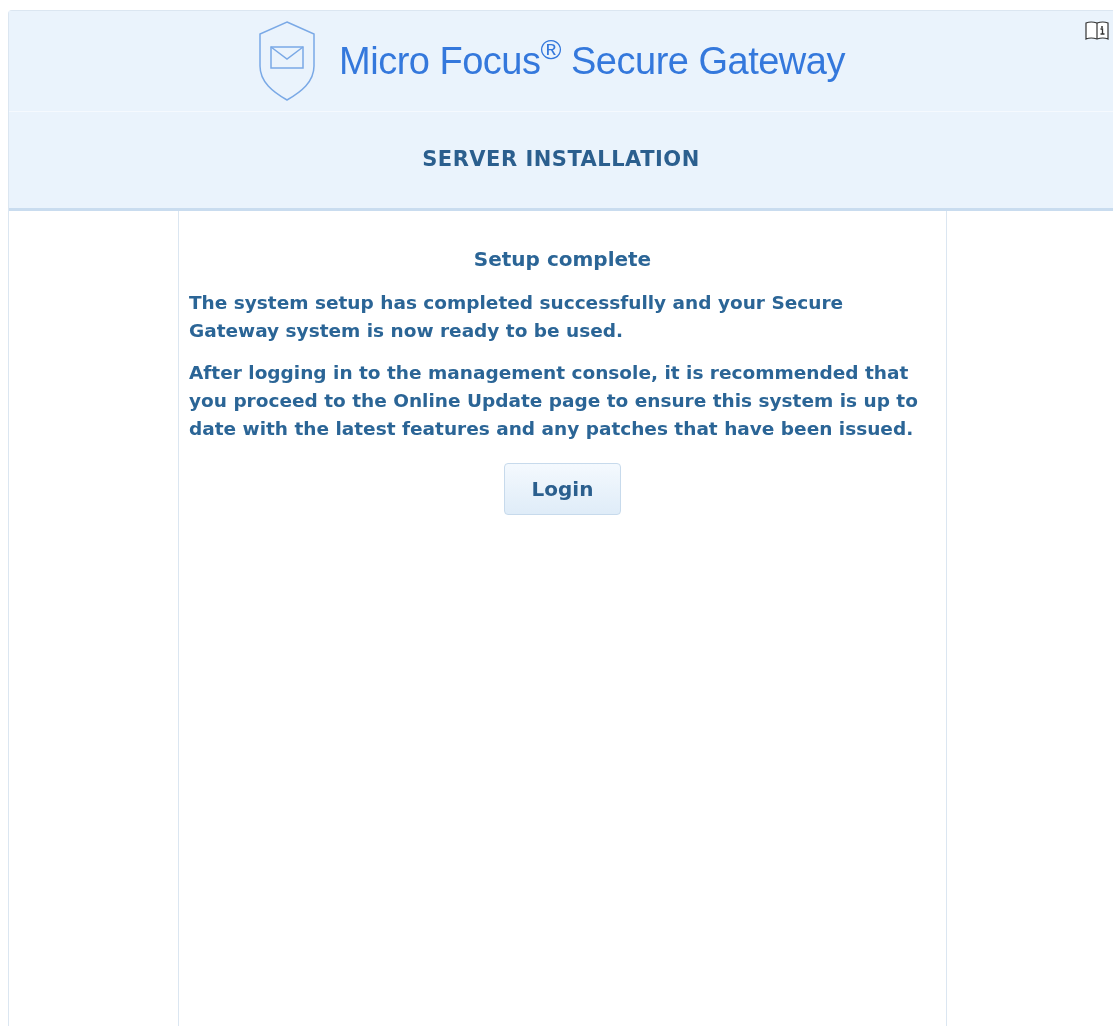 Image resolution: width=1113 pixels, height=1026 pixels. I want to click on product-name: Micro Focus$^{®}$ Secure Gateway, so click(592, 58).